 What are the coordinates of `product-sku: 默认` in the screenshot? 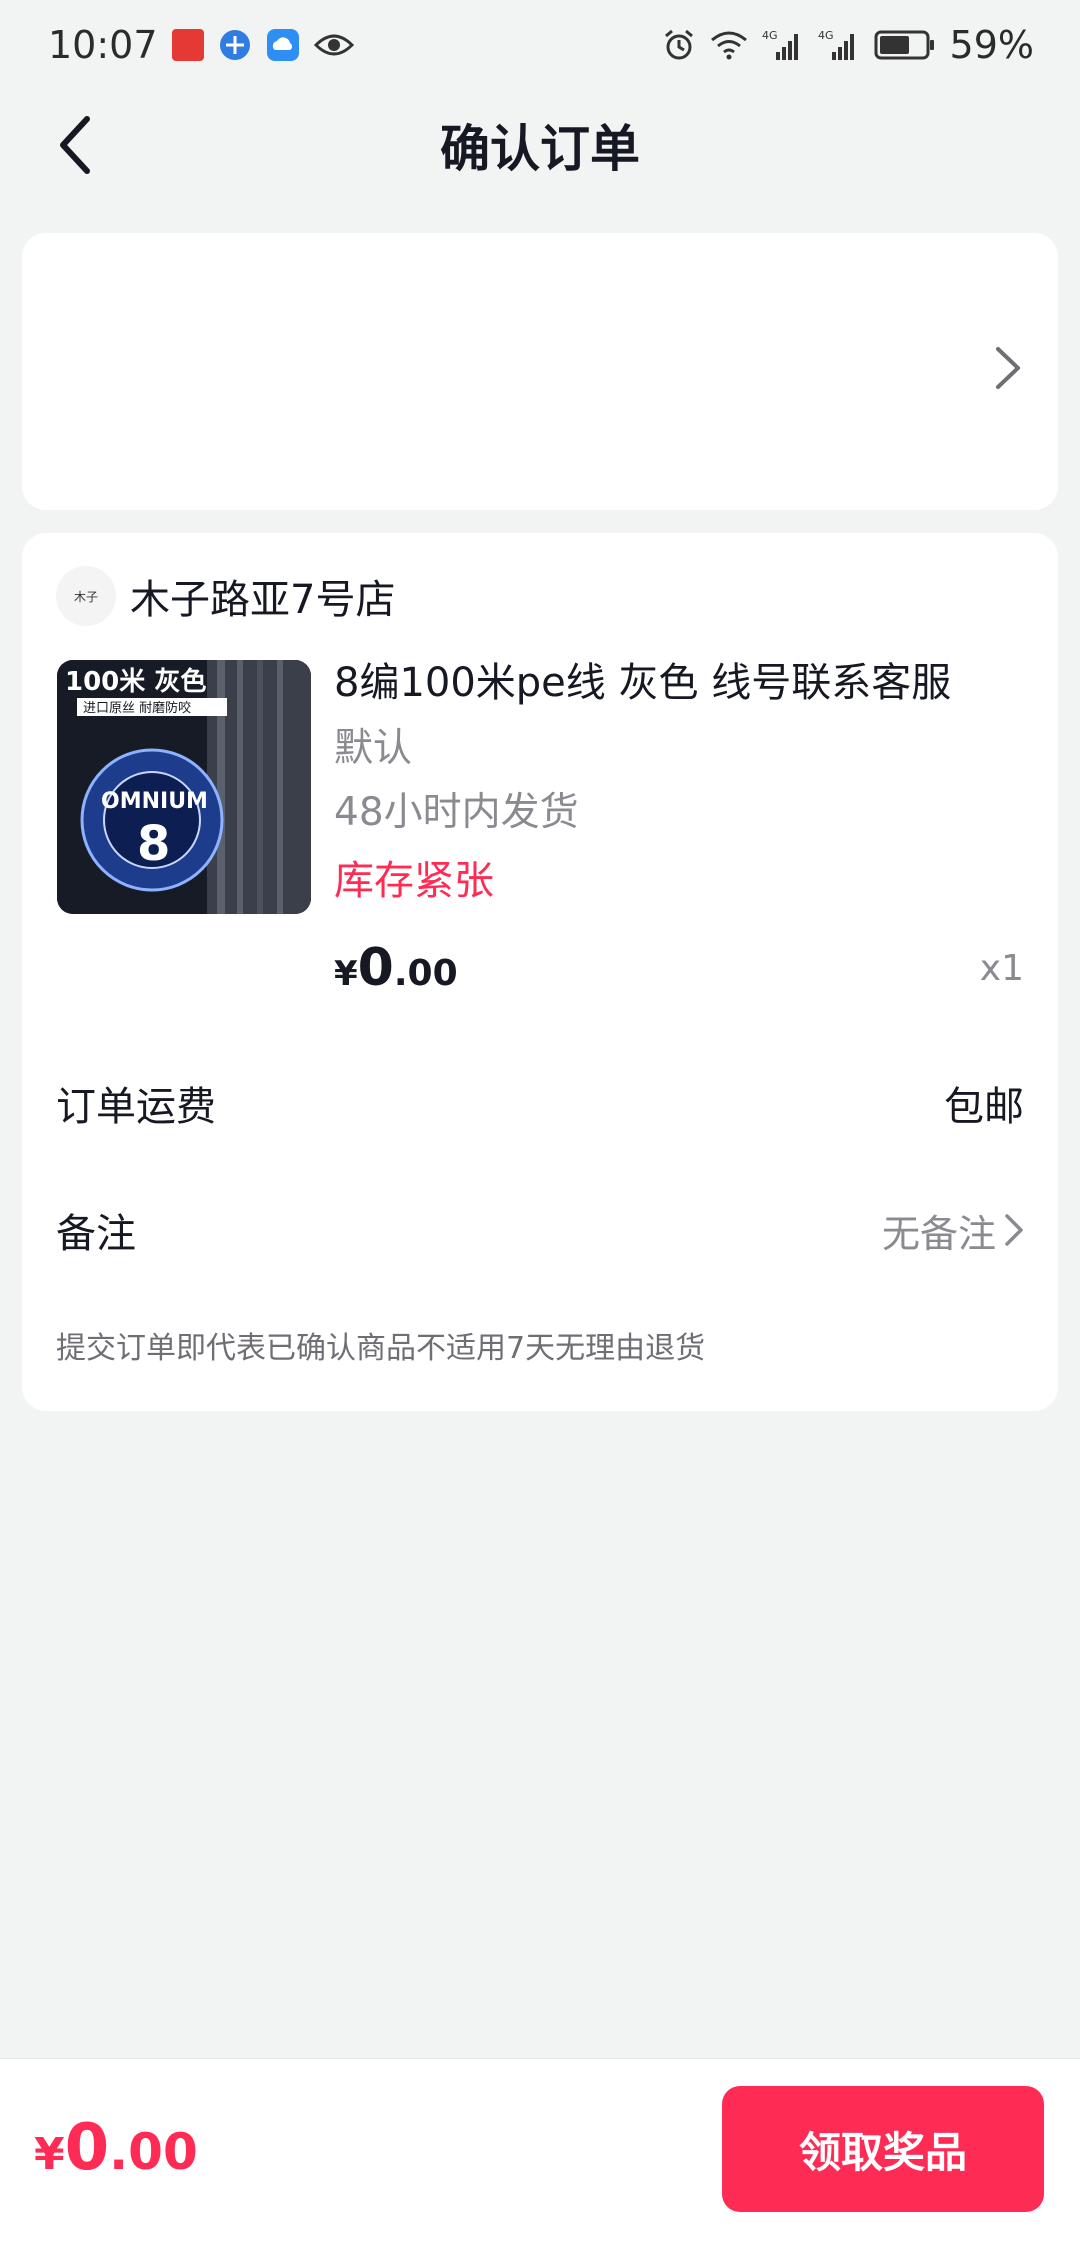 It's located at (373, 748).